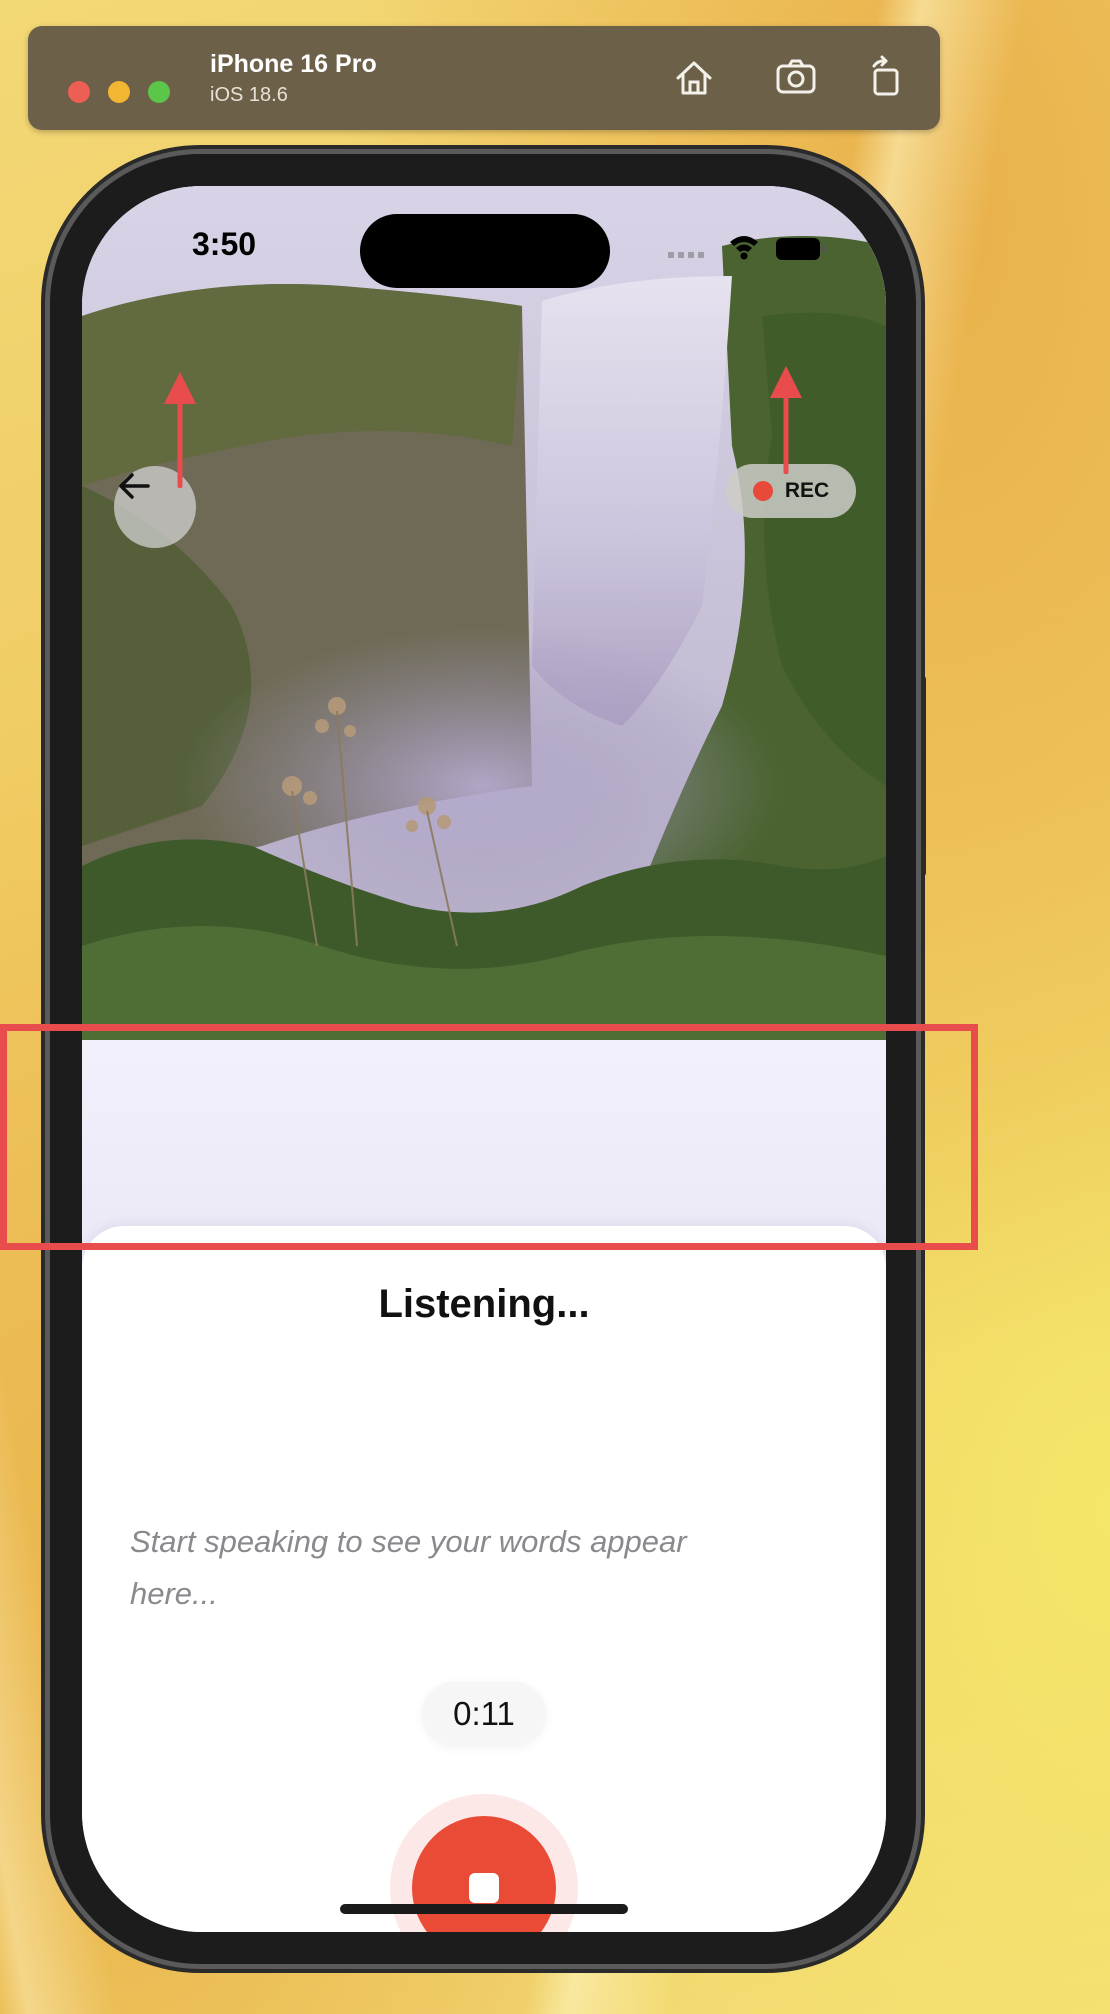 Image resolution: width=1110 pixels, height=2014 pixels. I want to click on screenshot-icon, so click(796, 76).